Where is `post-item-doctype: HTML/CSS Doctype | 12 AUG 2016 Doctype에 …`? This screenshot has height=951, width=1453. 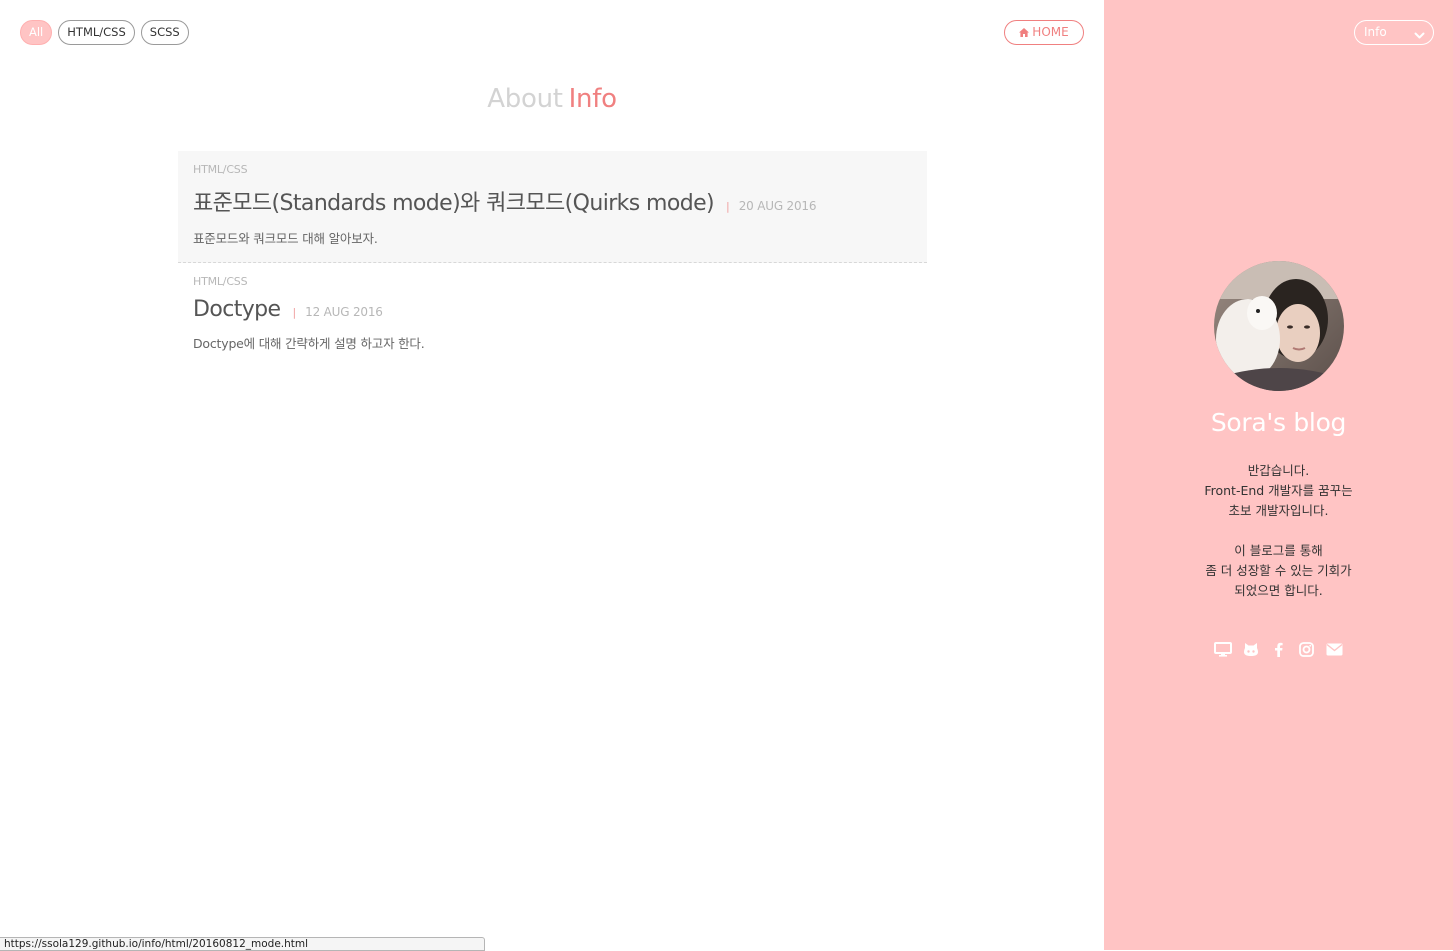
post-item-doctype: HTML/CSS Doctype | 12 AUG 2016 Doctype에 … is located at coordinates (552, 319).